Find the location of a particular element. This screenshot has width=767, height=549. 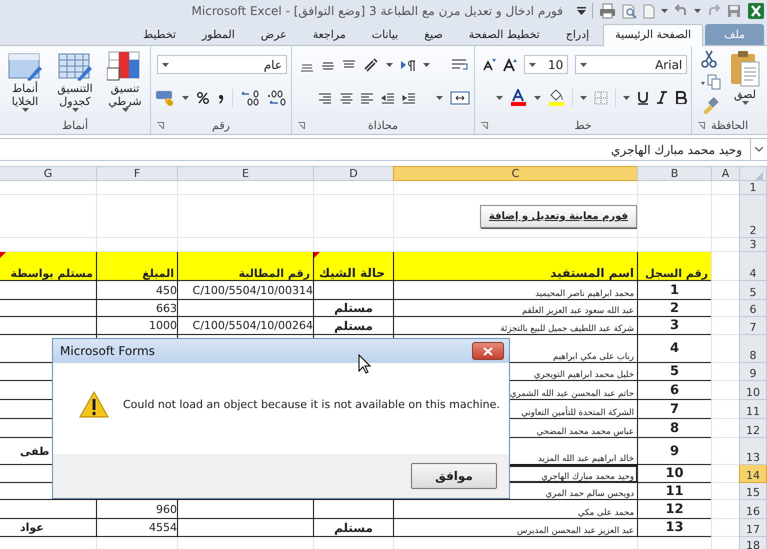

column-header: E is located at coordinates (246, 173).